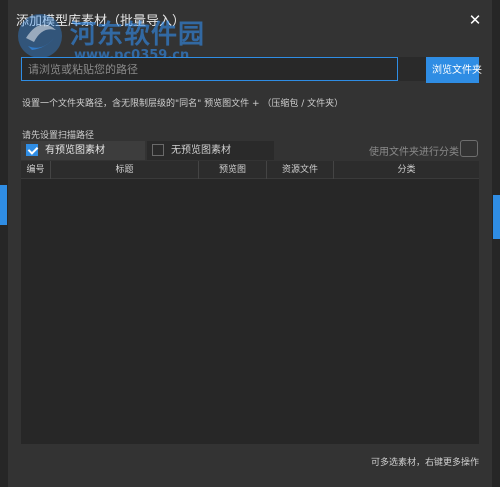  I want to click on tab-without-preview: 无预览图素材, so click(210, 150).